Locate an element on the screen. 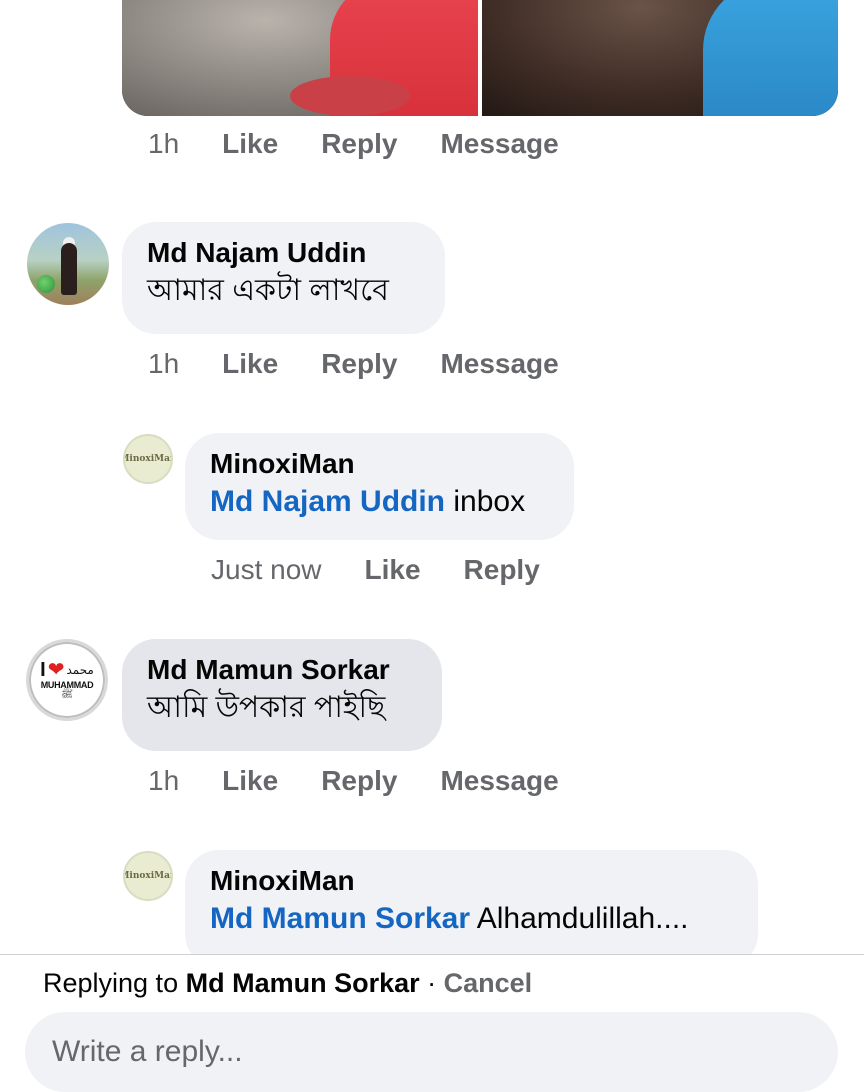 This screenshot has height=1092, width=864. comment-text: আমি উপকার পাইছি is located at coordinates (266, 707).